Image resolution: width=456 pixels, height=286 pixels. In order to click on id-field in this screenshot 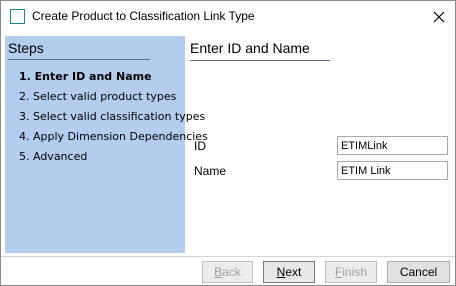, I will do `click(392, 145)`.